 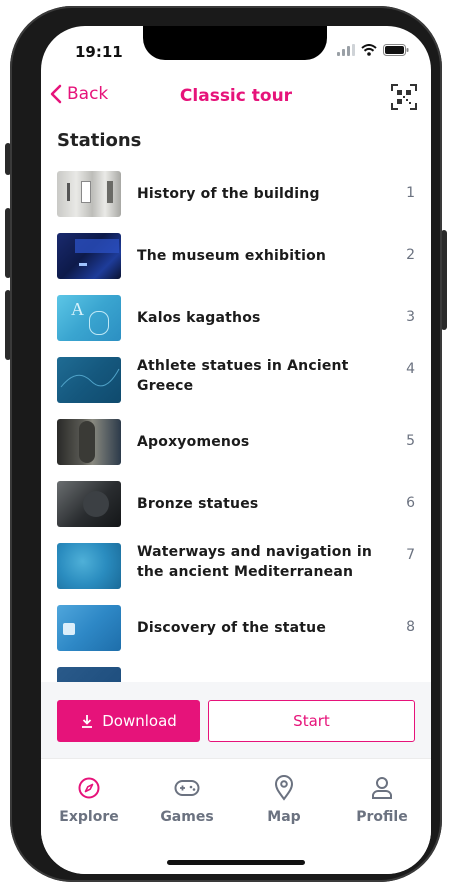 What do you see at coordinates (198, 504) in the screenshot?
I see `station-title: Bronze statues` at bounding box center [198, 504].